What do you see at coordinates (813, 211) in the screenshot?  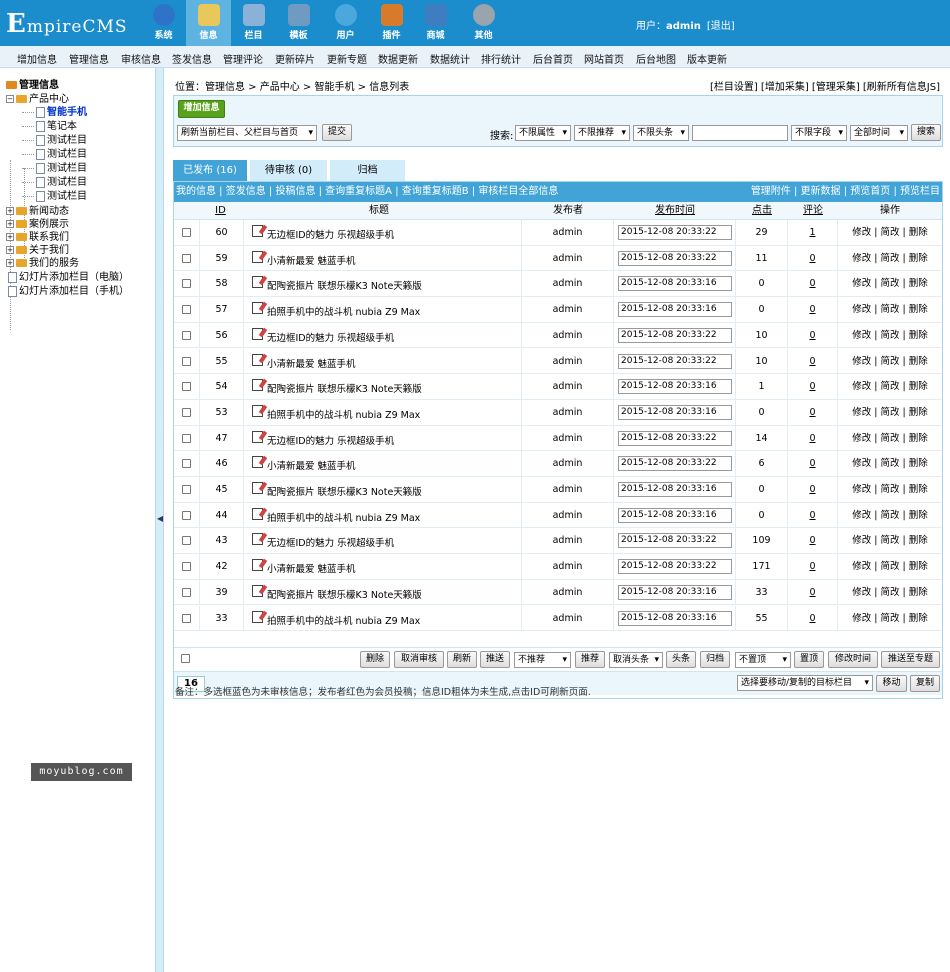 I see `col-comments: 评论` at bounding box center [813, 211].